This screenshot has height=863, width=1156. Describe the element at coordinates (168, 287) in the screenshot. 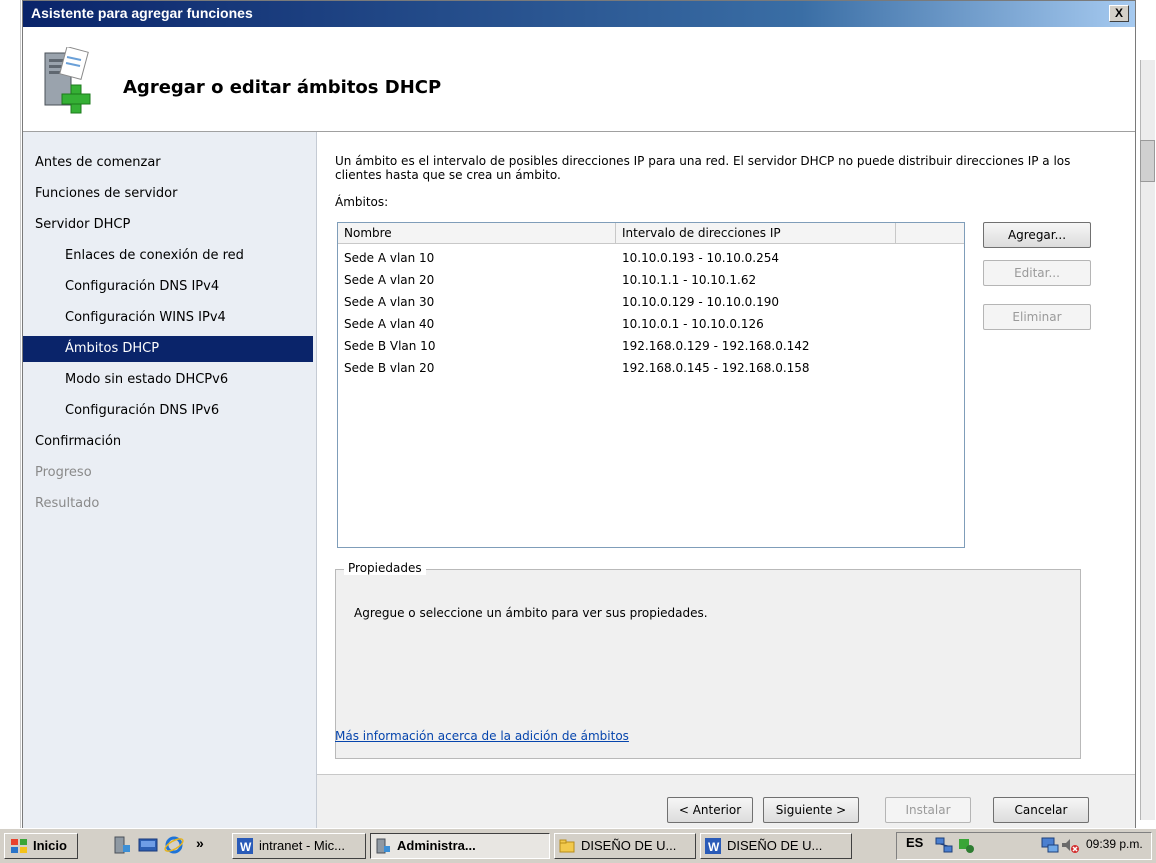

I see `nav-item-dns-ipv4: Configuración DNS IPv4` at that location.